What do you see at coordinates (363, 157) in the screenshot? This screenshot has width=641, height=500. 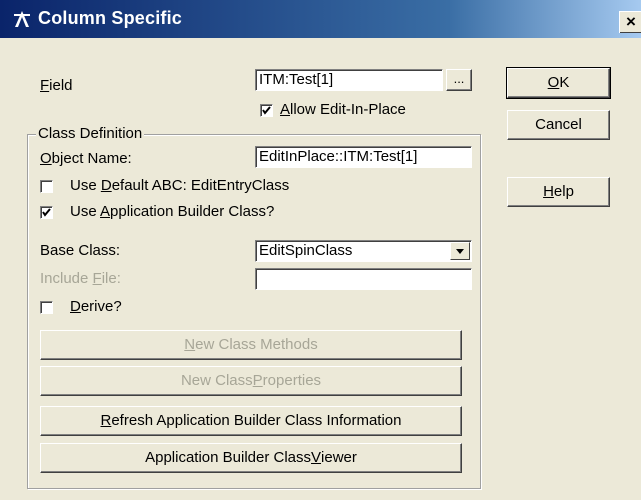 I see `object-name-input: EditInPlace::ITM:Test[1]` at bounding box center [363, 157].